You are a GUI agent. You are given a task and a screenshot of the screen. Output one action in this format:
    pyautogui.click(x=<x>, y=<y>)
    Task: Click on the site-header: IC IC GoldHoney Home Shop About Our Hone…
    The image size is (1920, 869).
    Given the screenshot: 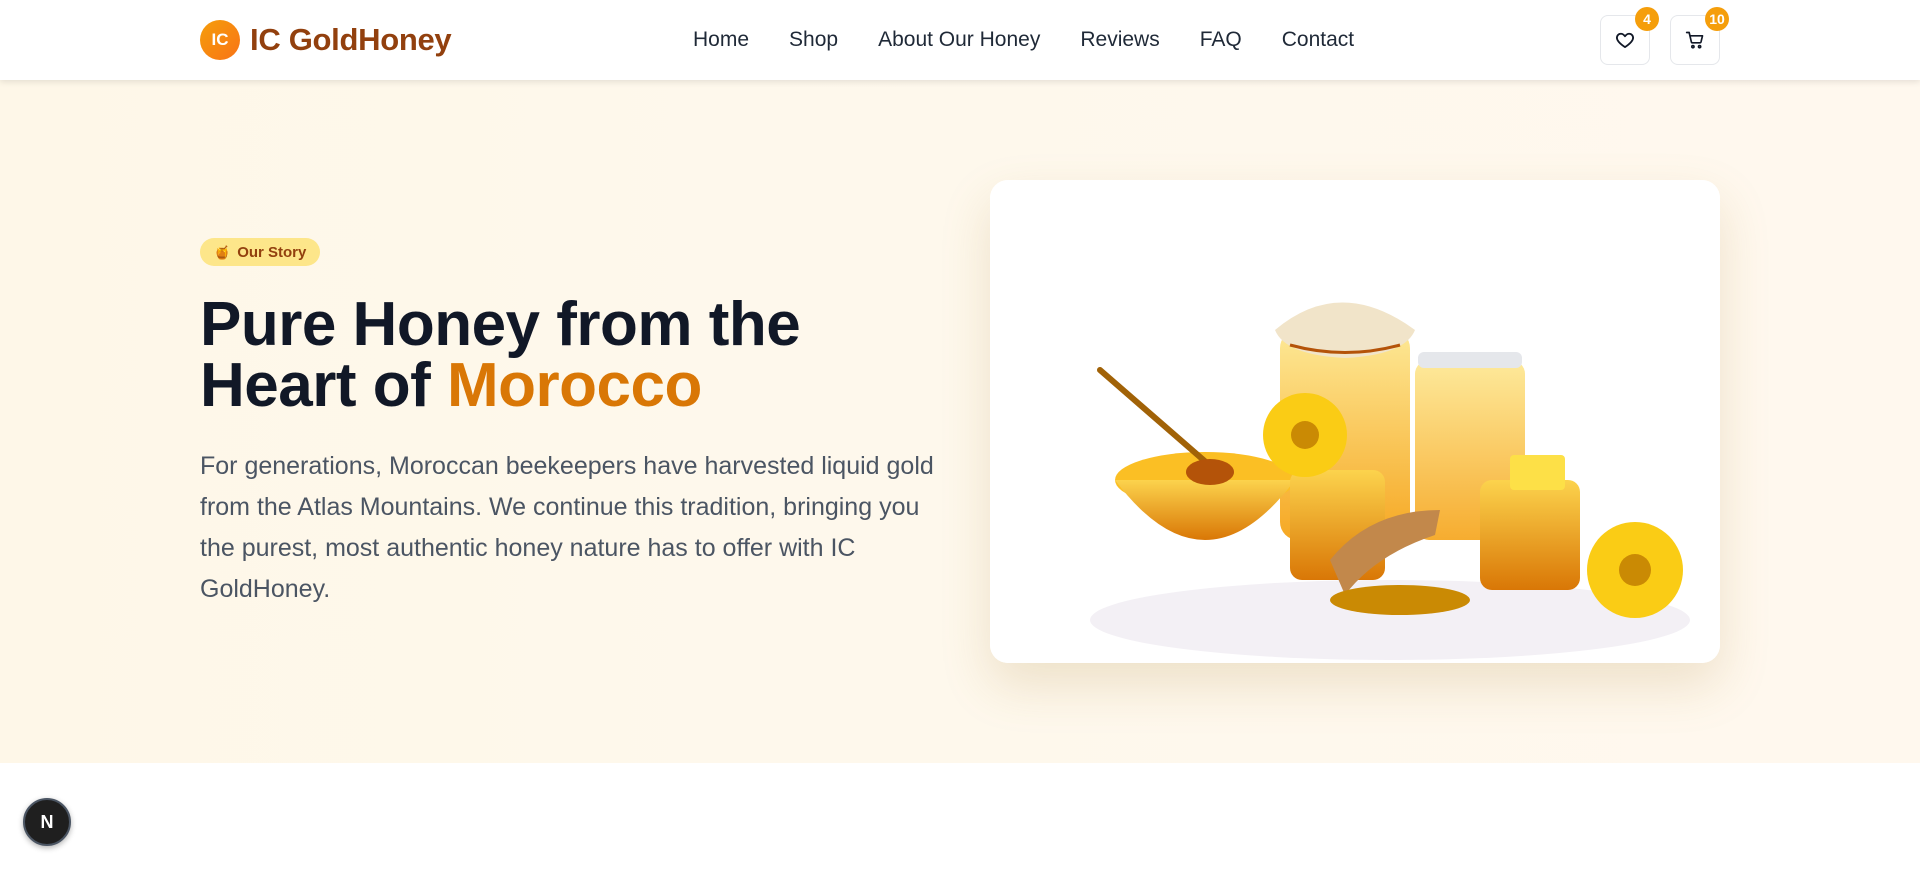 What is the action you would take?
    pyautogui.click(x=960, y=40)
    